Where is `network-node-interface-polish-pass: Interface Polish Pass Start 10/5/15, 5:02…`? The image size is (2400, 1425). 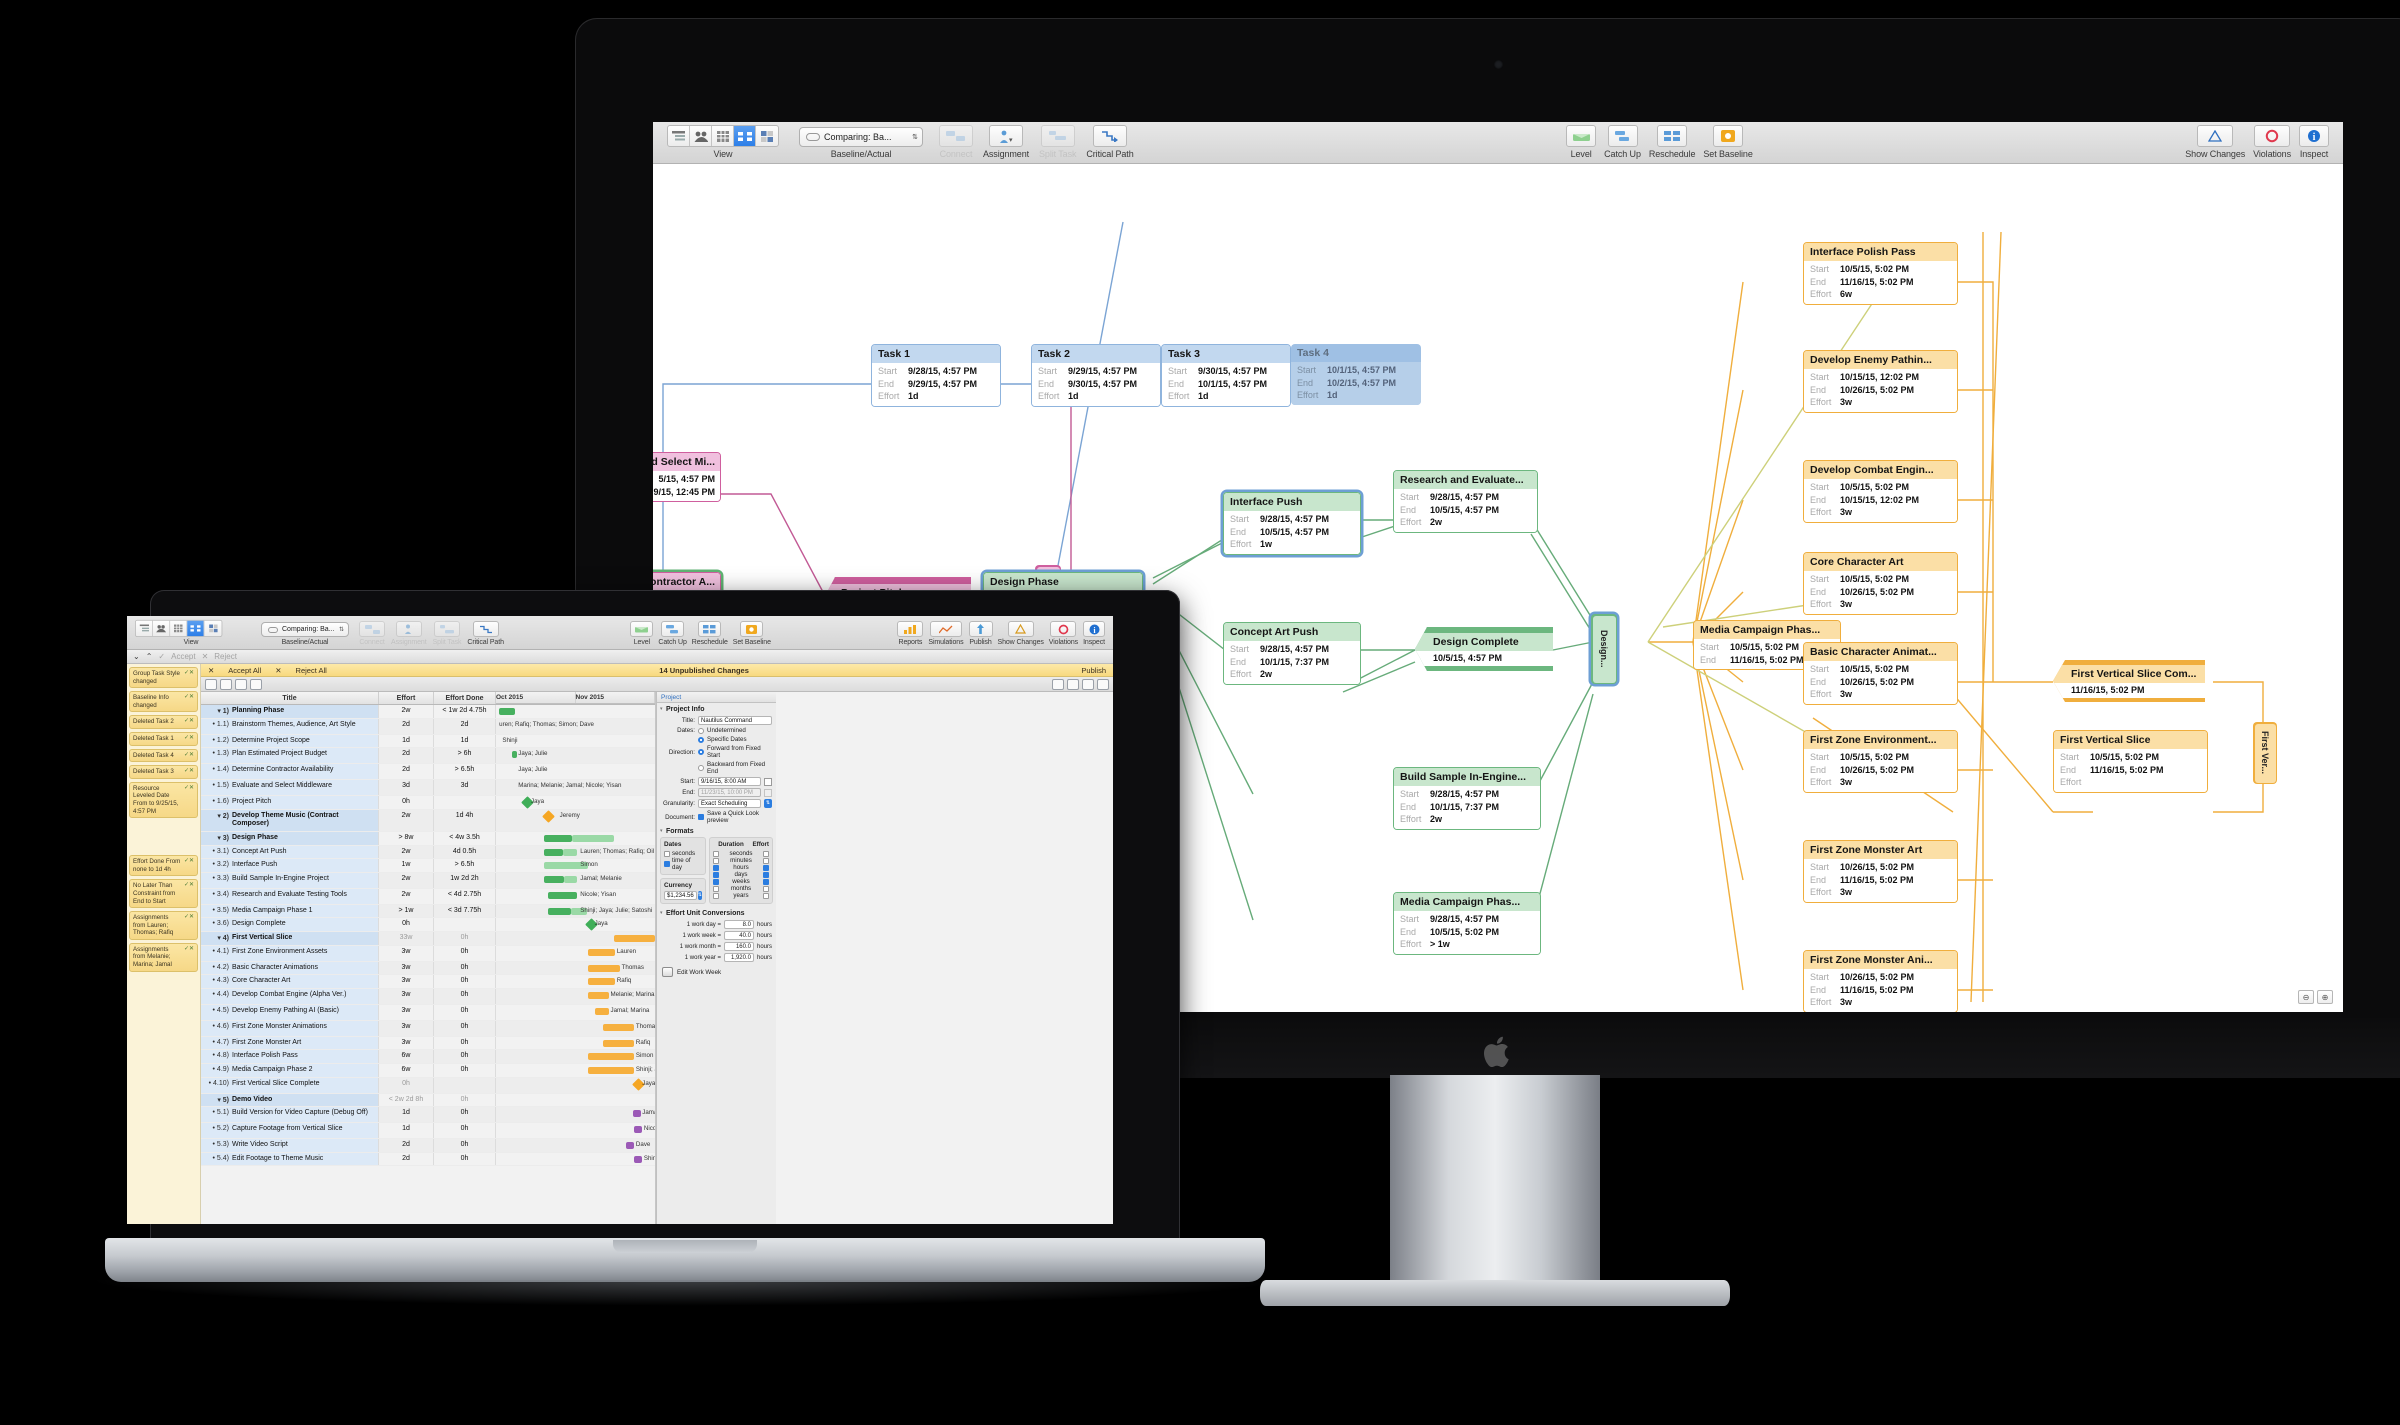
network-node-interface-polish-pass: Interface Polish Pass Start 10/5/15, 5:02… is located at coordinates (1880, 273).